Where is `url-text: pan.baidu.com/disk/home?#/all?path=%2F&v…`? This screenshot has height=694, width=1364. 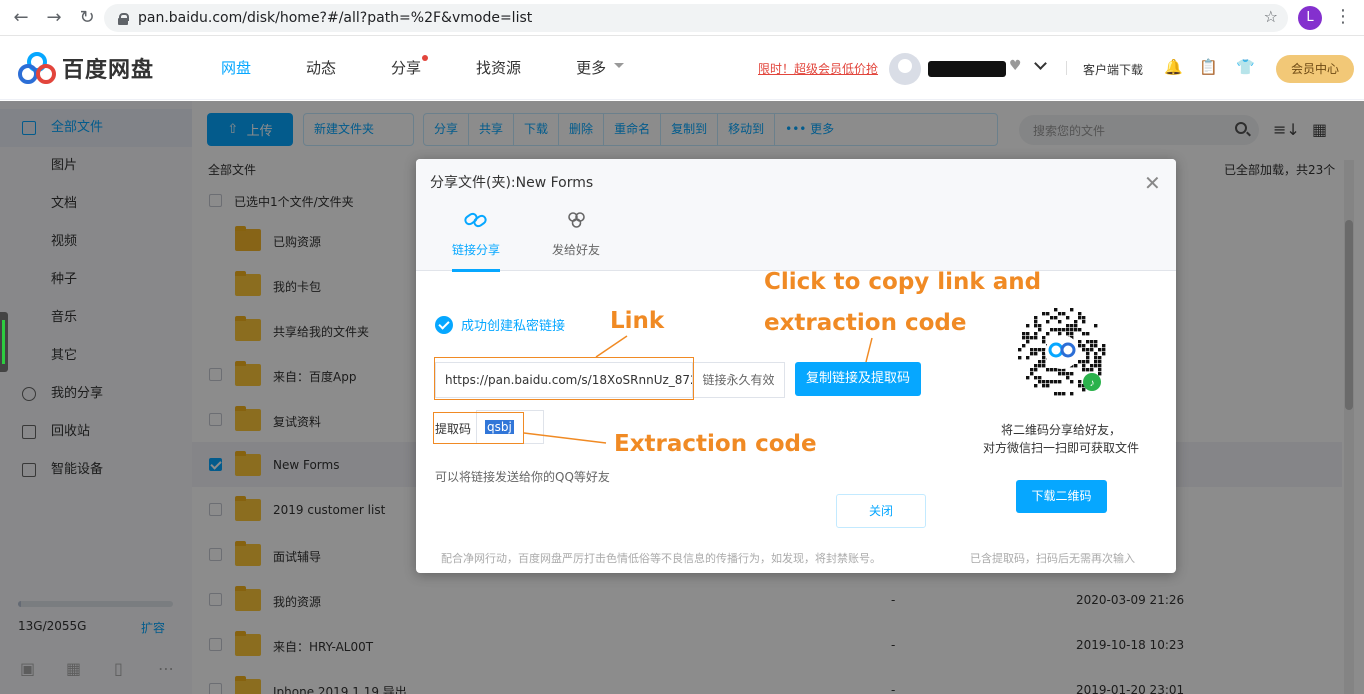 url-text: pan.baidu.com/disk/home?#/all?path=%2F&v… is located at coordinates (335, 18).